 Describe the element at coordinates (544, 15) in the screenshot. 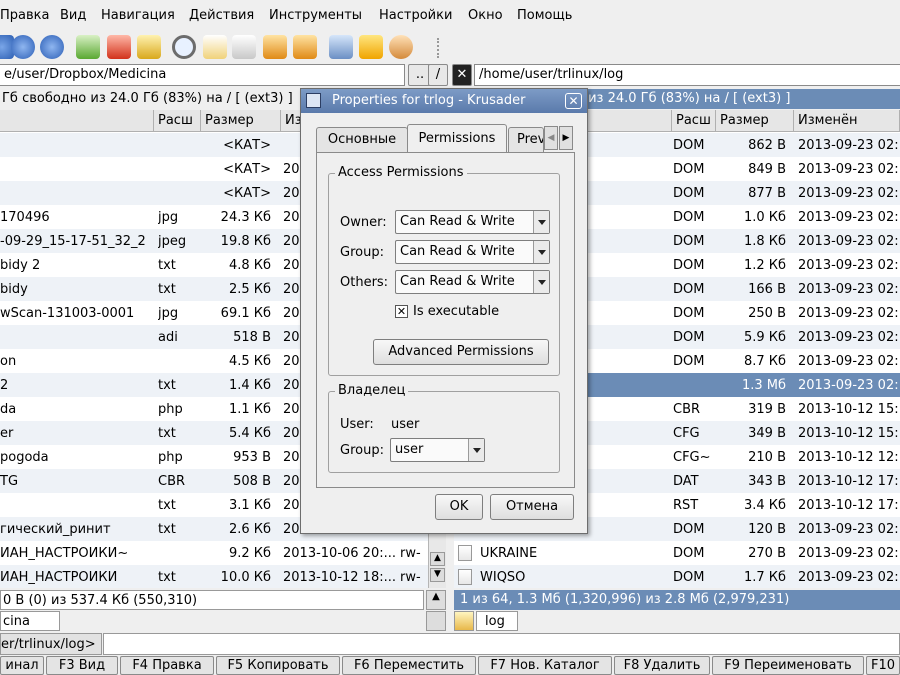

I see `menu-help: Помощь` at that location.